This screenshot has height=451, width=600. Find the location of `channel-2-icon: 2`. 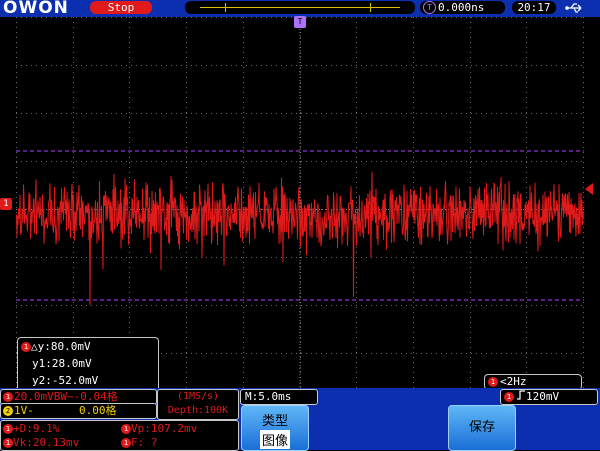

channel-2-icon: 2 is located at coordinates (8, 411).